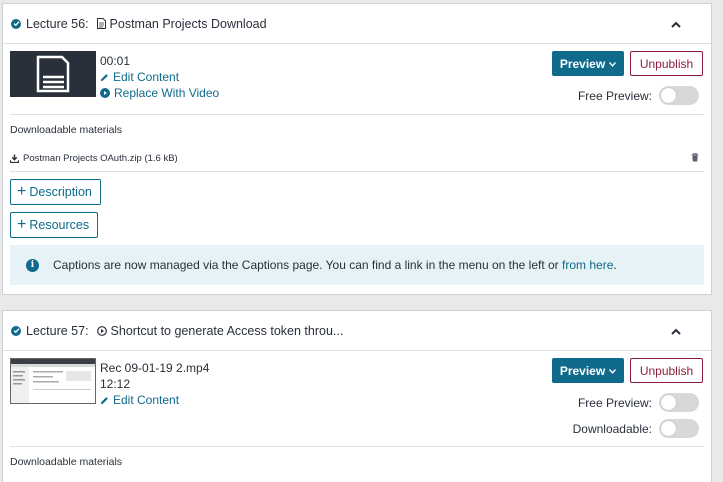 This screenshot has height=482, width=723. Describe the element at coordinates (53, 74) in the screenshot. I see `document-thumbnail` at that location.